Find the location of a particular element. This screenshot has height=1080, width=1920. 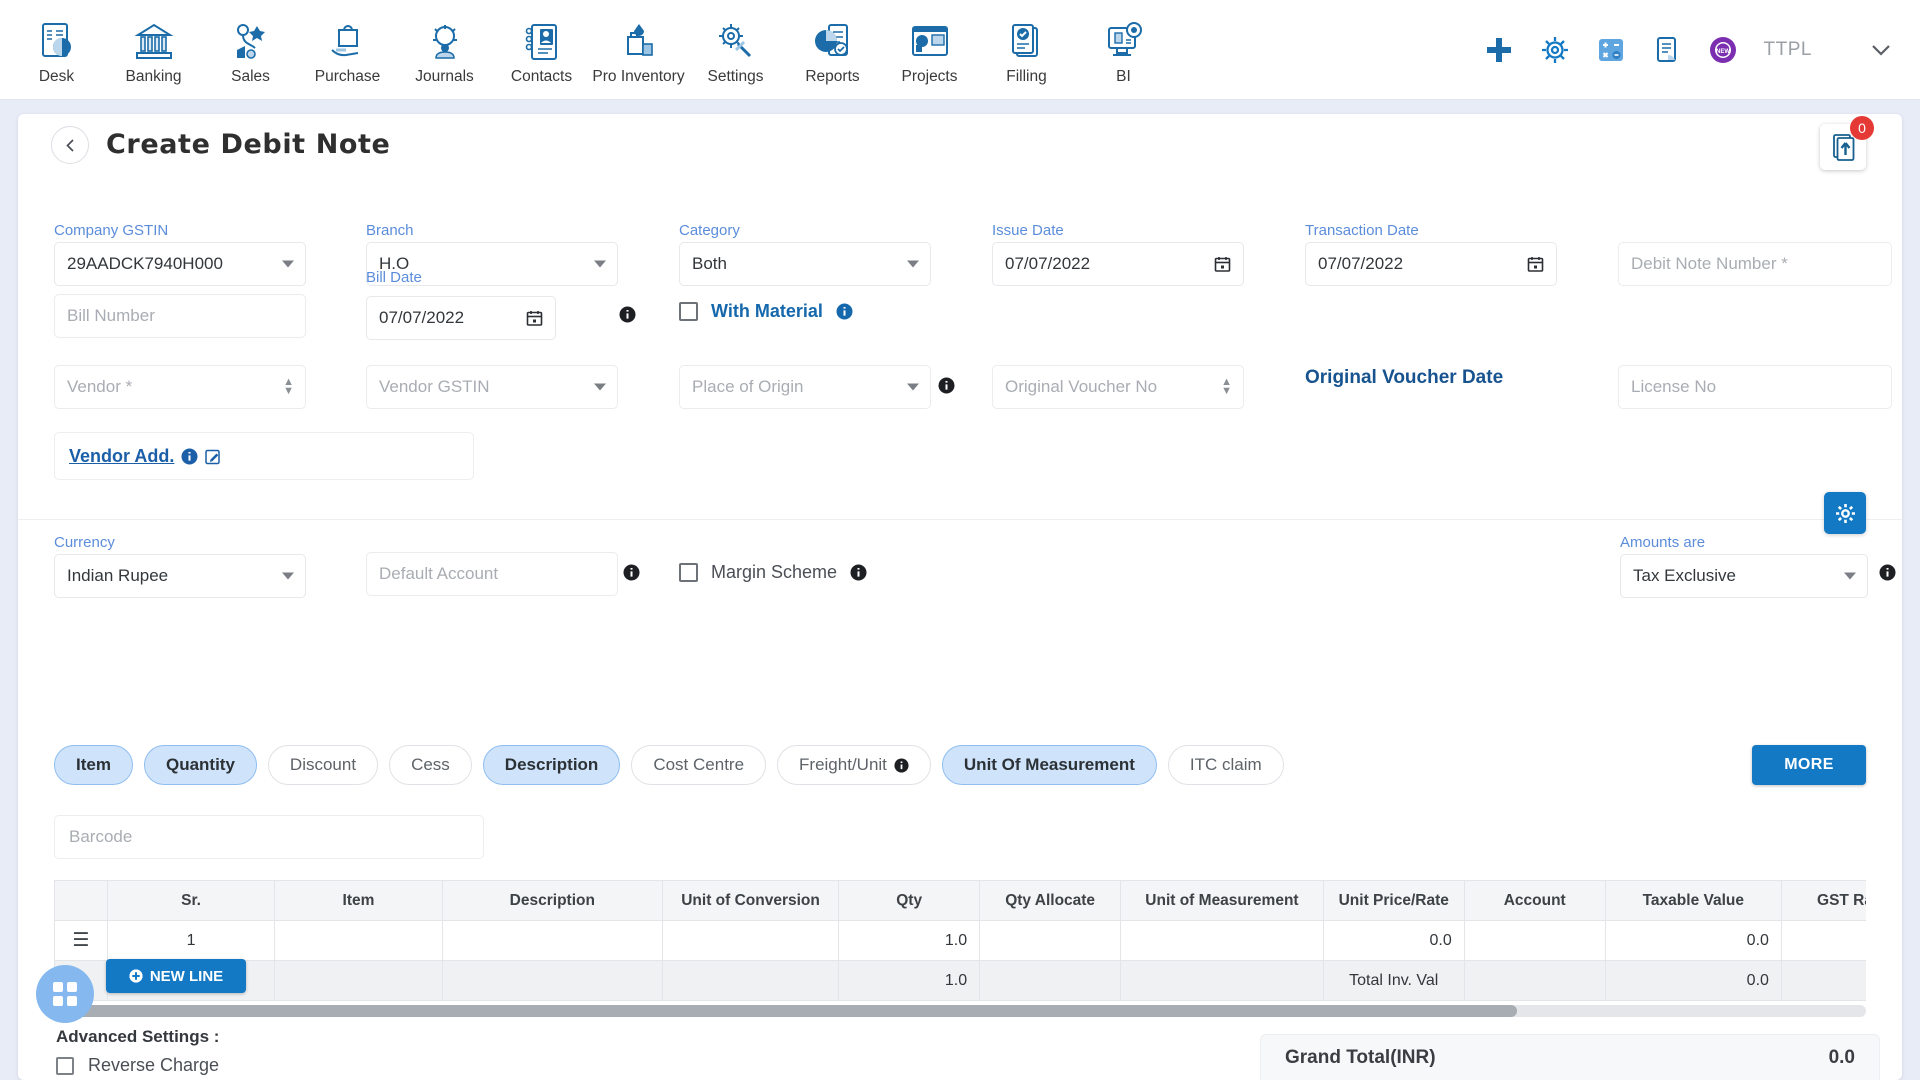

th-item: Item is located at coordinates (358, 900).